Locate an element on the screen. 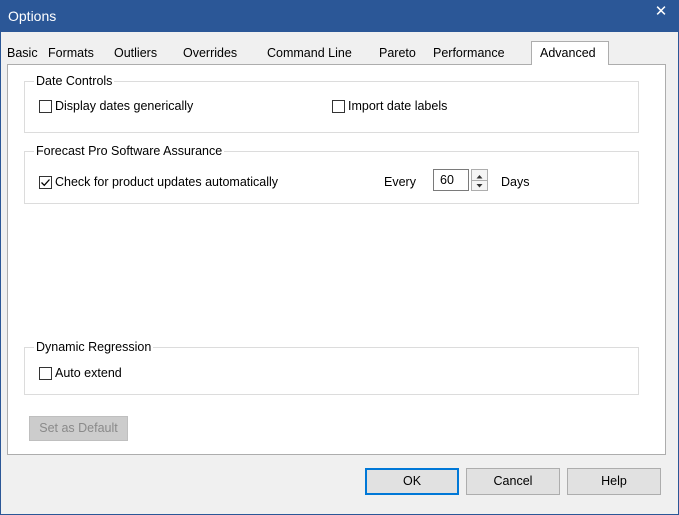 This screenshot has height=515, width=679. spin-down-icon is located at coordinates (479, 185).